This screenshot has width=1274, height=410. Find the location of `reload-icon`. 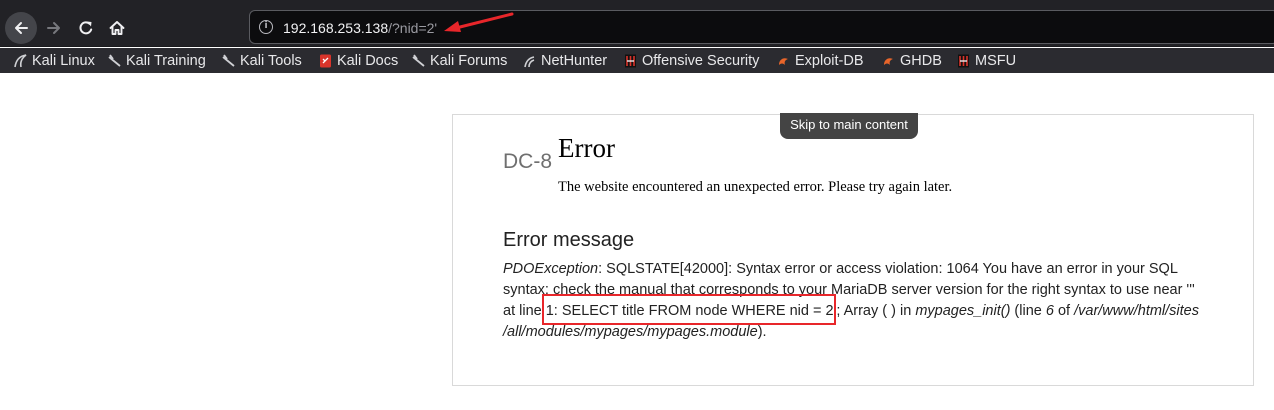

reload-icon is located at coordinates (86, 28).